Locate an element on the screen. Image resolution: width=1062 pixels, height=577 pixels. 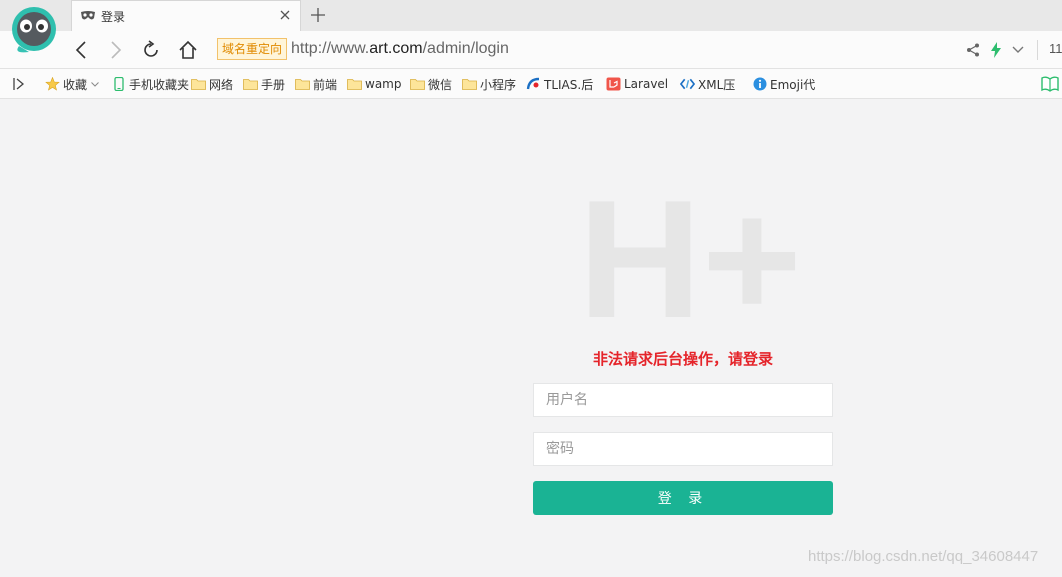
phone-icon is located at coordinates (118, 84).